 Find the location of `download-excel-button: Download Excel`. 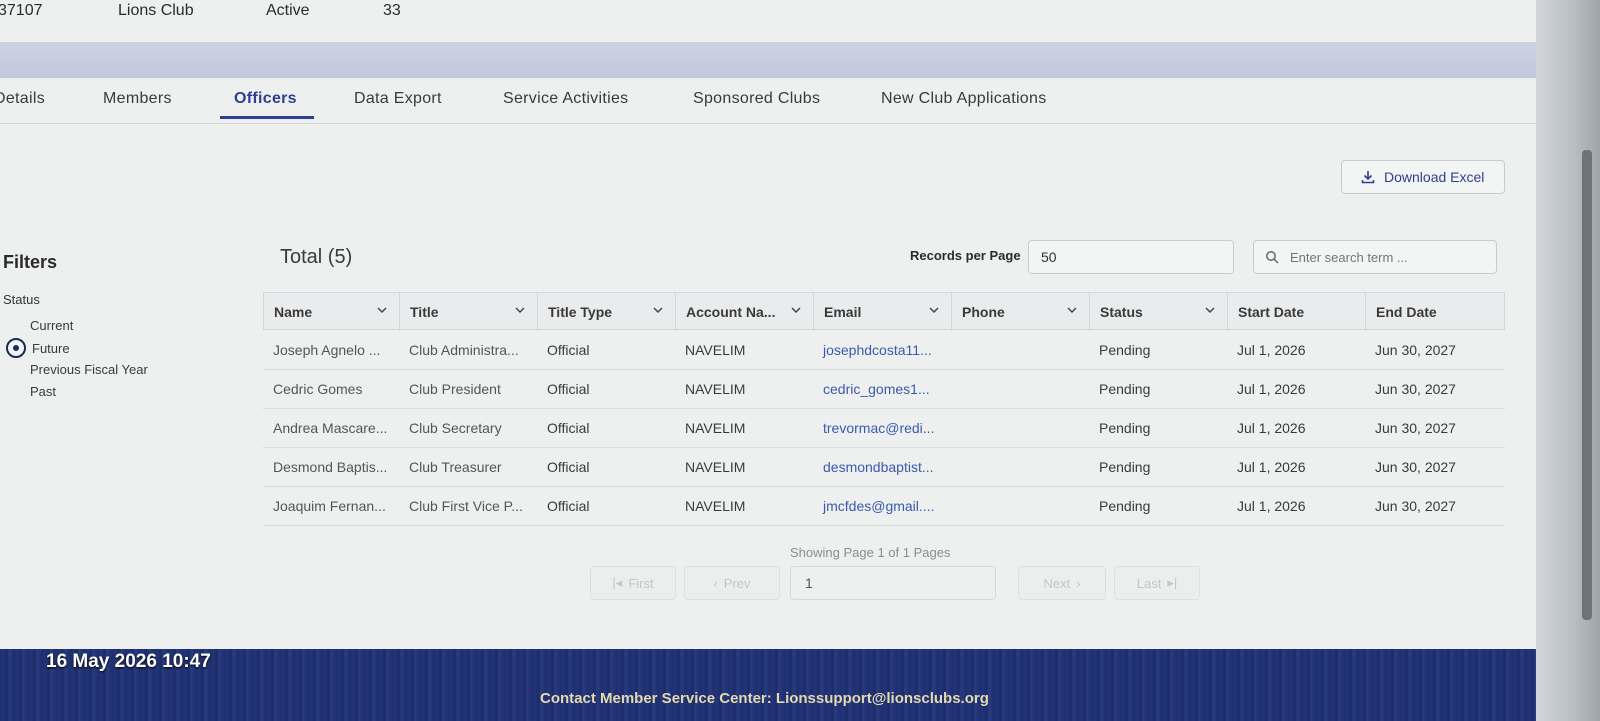

download-excel-button: Download Excel is located at coordinates (1423, 177).